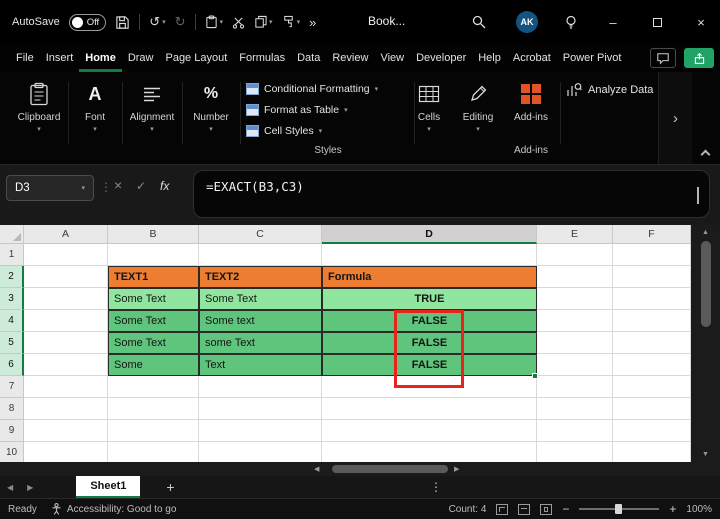  Describe the element at coordinates (502, 509) in the screenshot. I see `normal-view-button` at that location.